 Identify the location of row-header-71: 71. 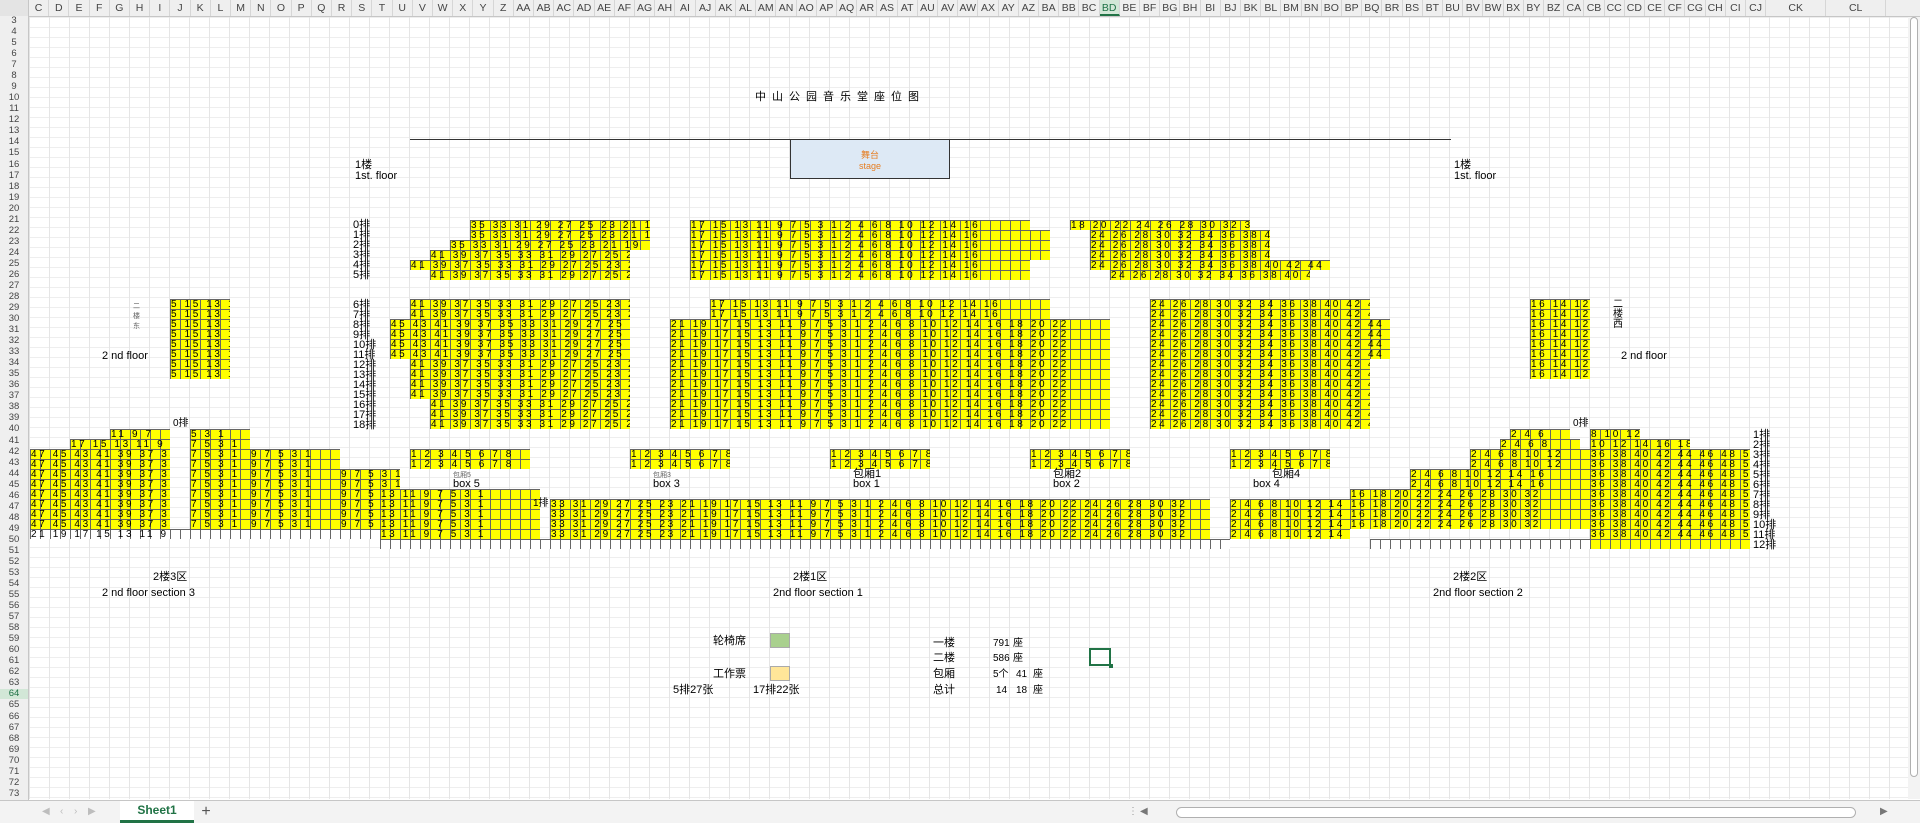
(14, 771).